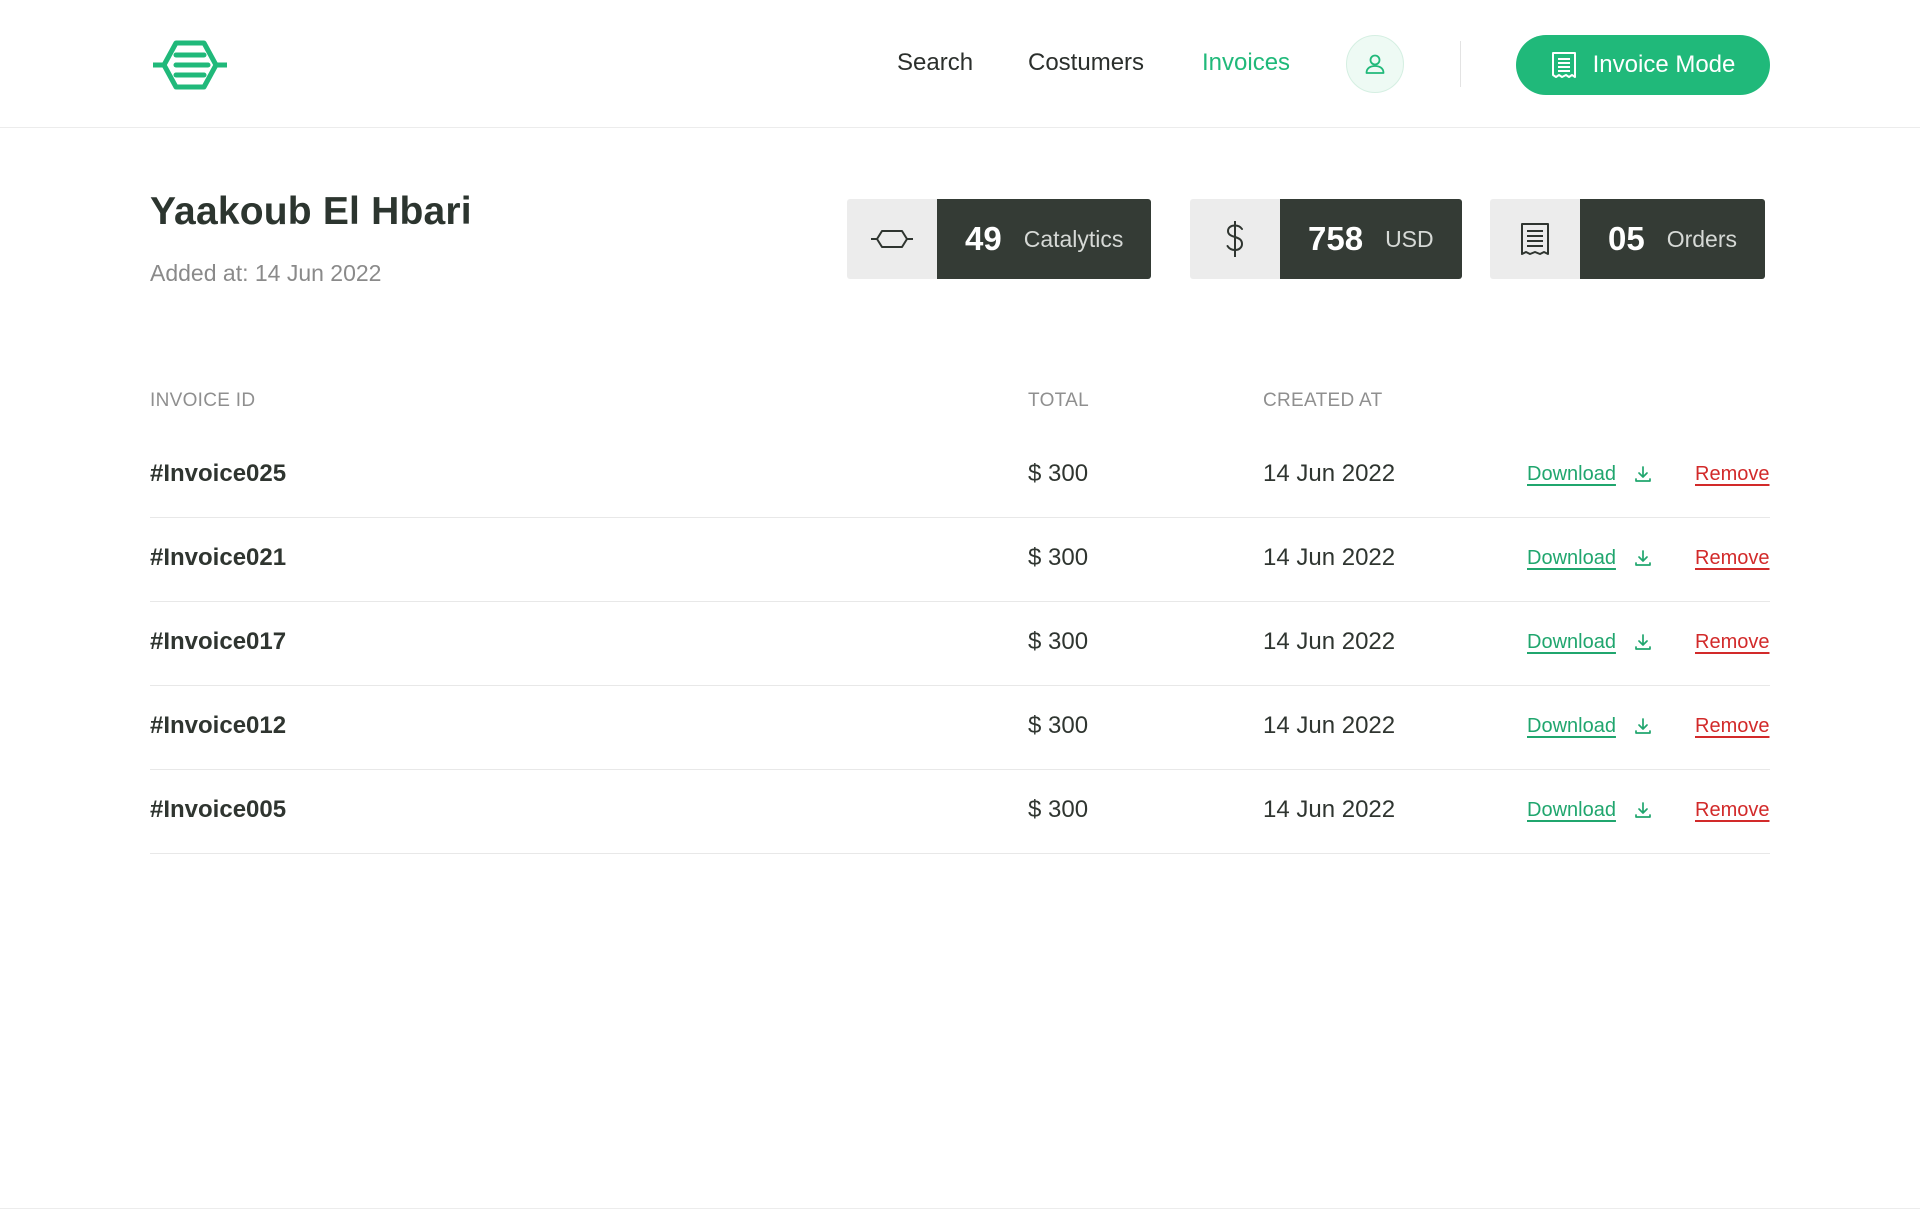  Describe the element at coordinates (218, 725) in the screenshot. I see `invoice-id: #Invoice012` at that location.